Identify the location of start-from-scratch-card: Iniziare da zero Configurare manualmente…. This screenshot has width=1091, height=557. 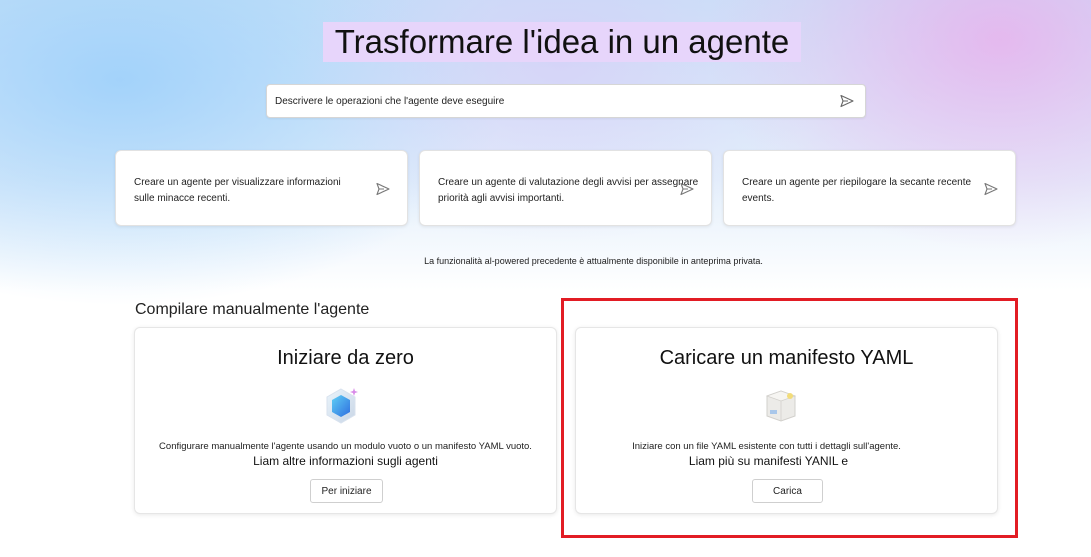
(345, 420).